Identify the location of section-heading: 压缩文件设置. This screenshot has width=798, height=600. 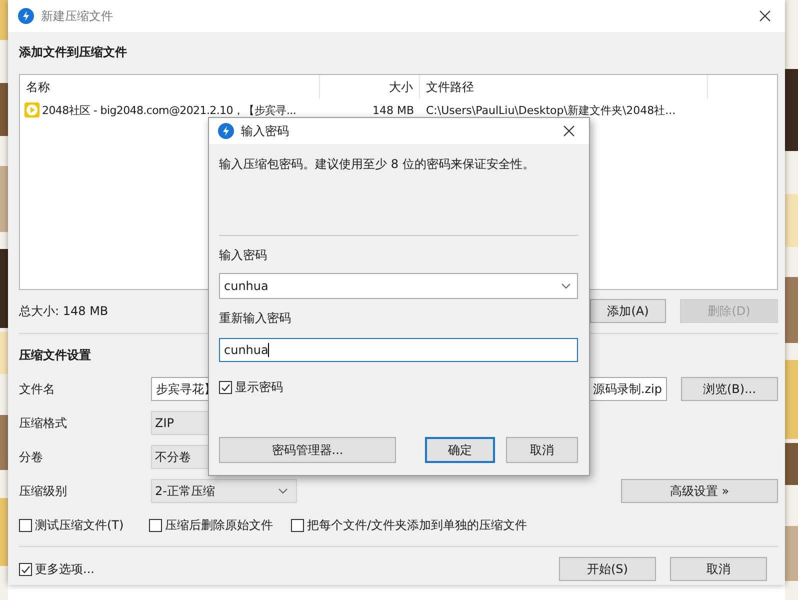
(55, 355).